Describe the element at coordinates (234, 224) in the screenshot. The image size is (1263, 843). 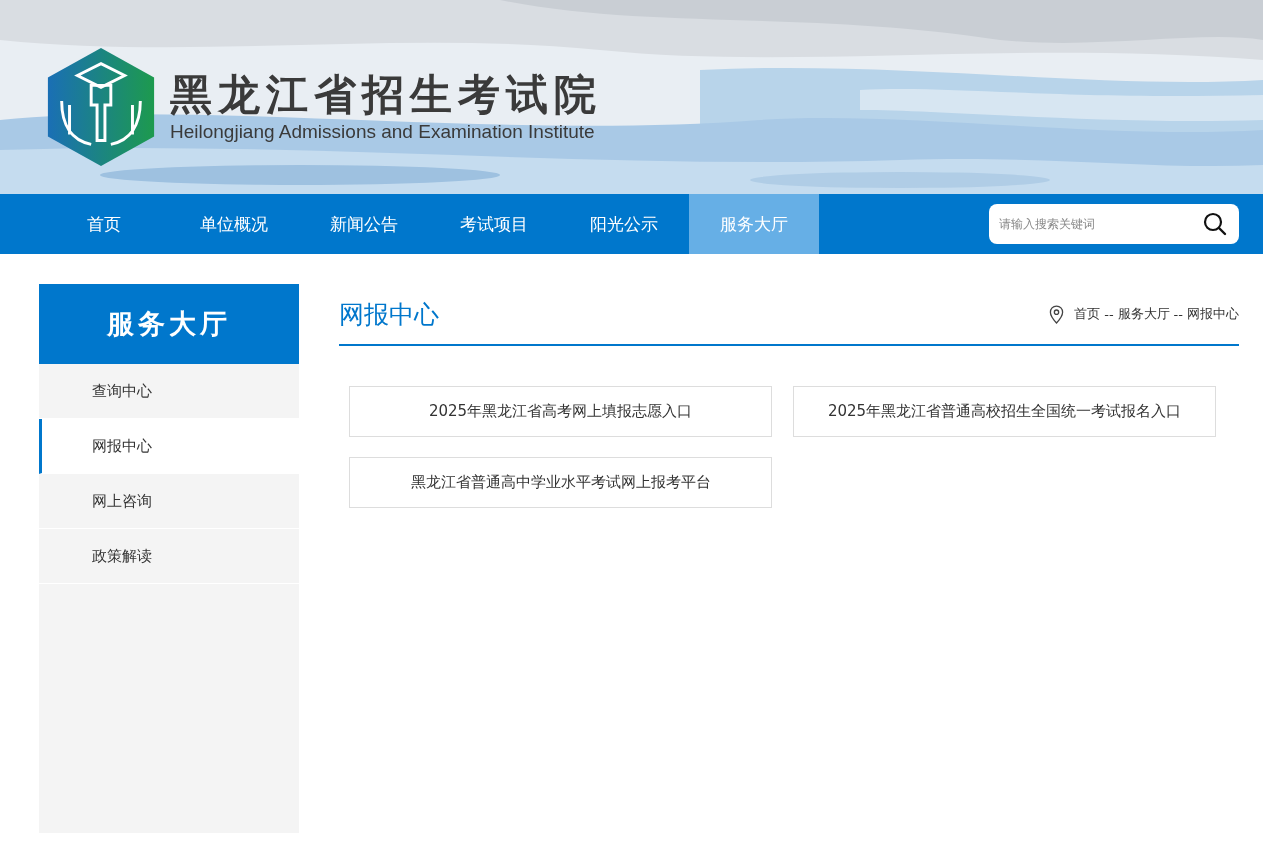
I see `nav-tab: 单位概况` at that location.